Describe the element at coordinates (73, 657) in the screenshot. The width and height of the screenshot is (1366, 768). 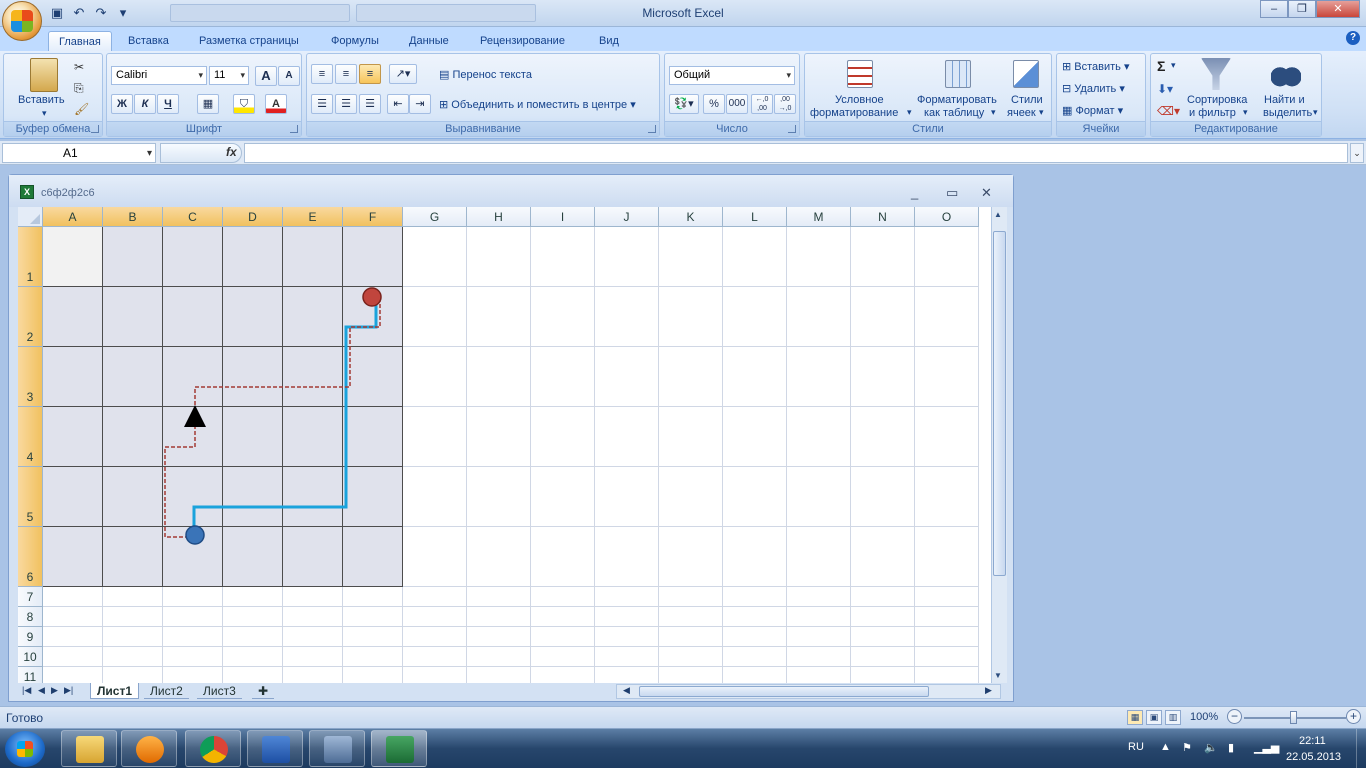
I see `cell-a10` at that location.